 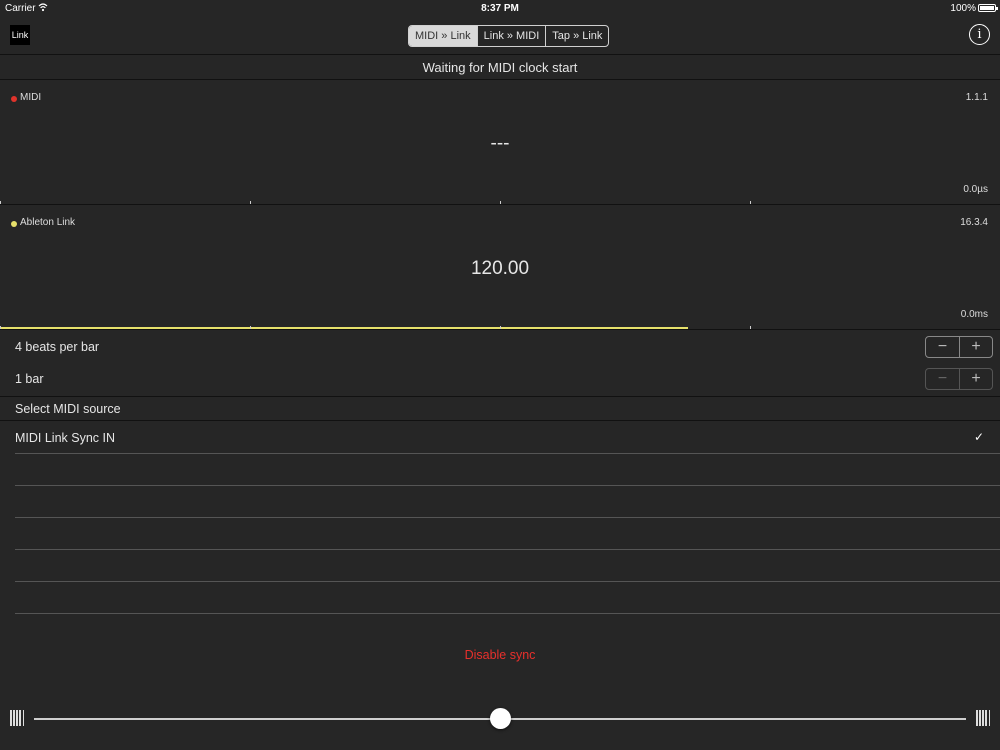 What do you see at coordinates (942, 347) in the screenshot?
I see `beats-decrement-button: −` at bounding box center [942, 347].